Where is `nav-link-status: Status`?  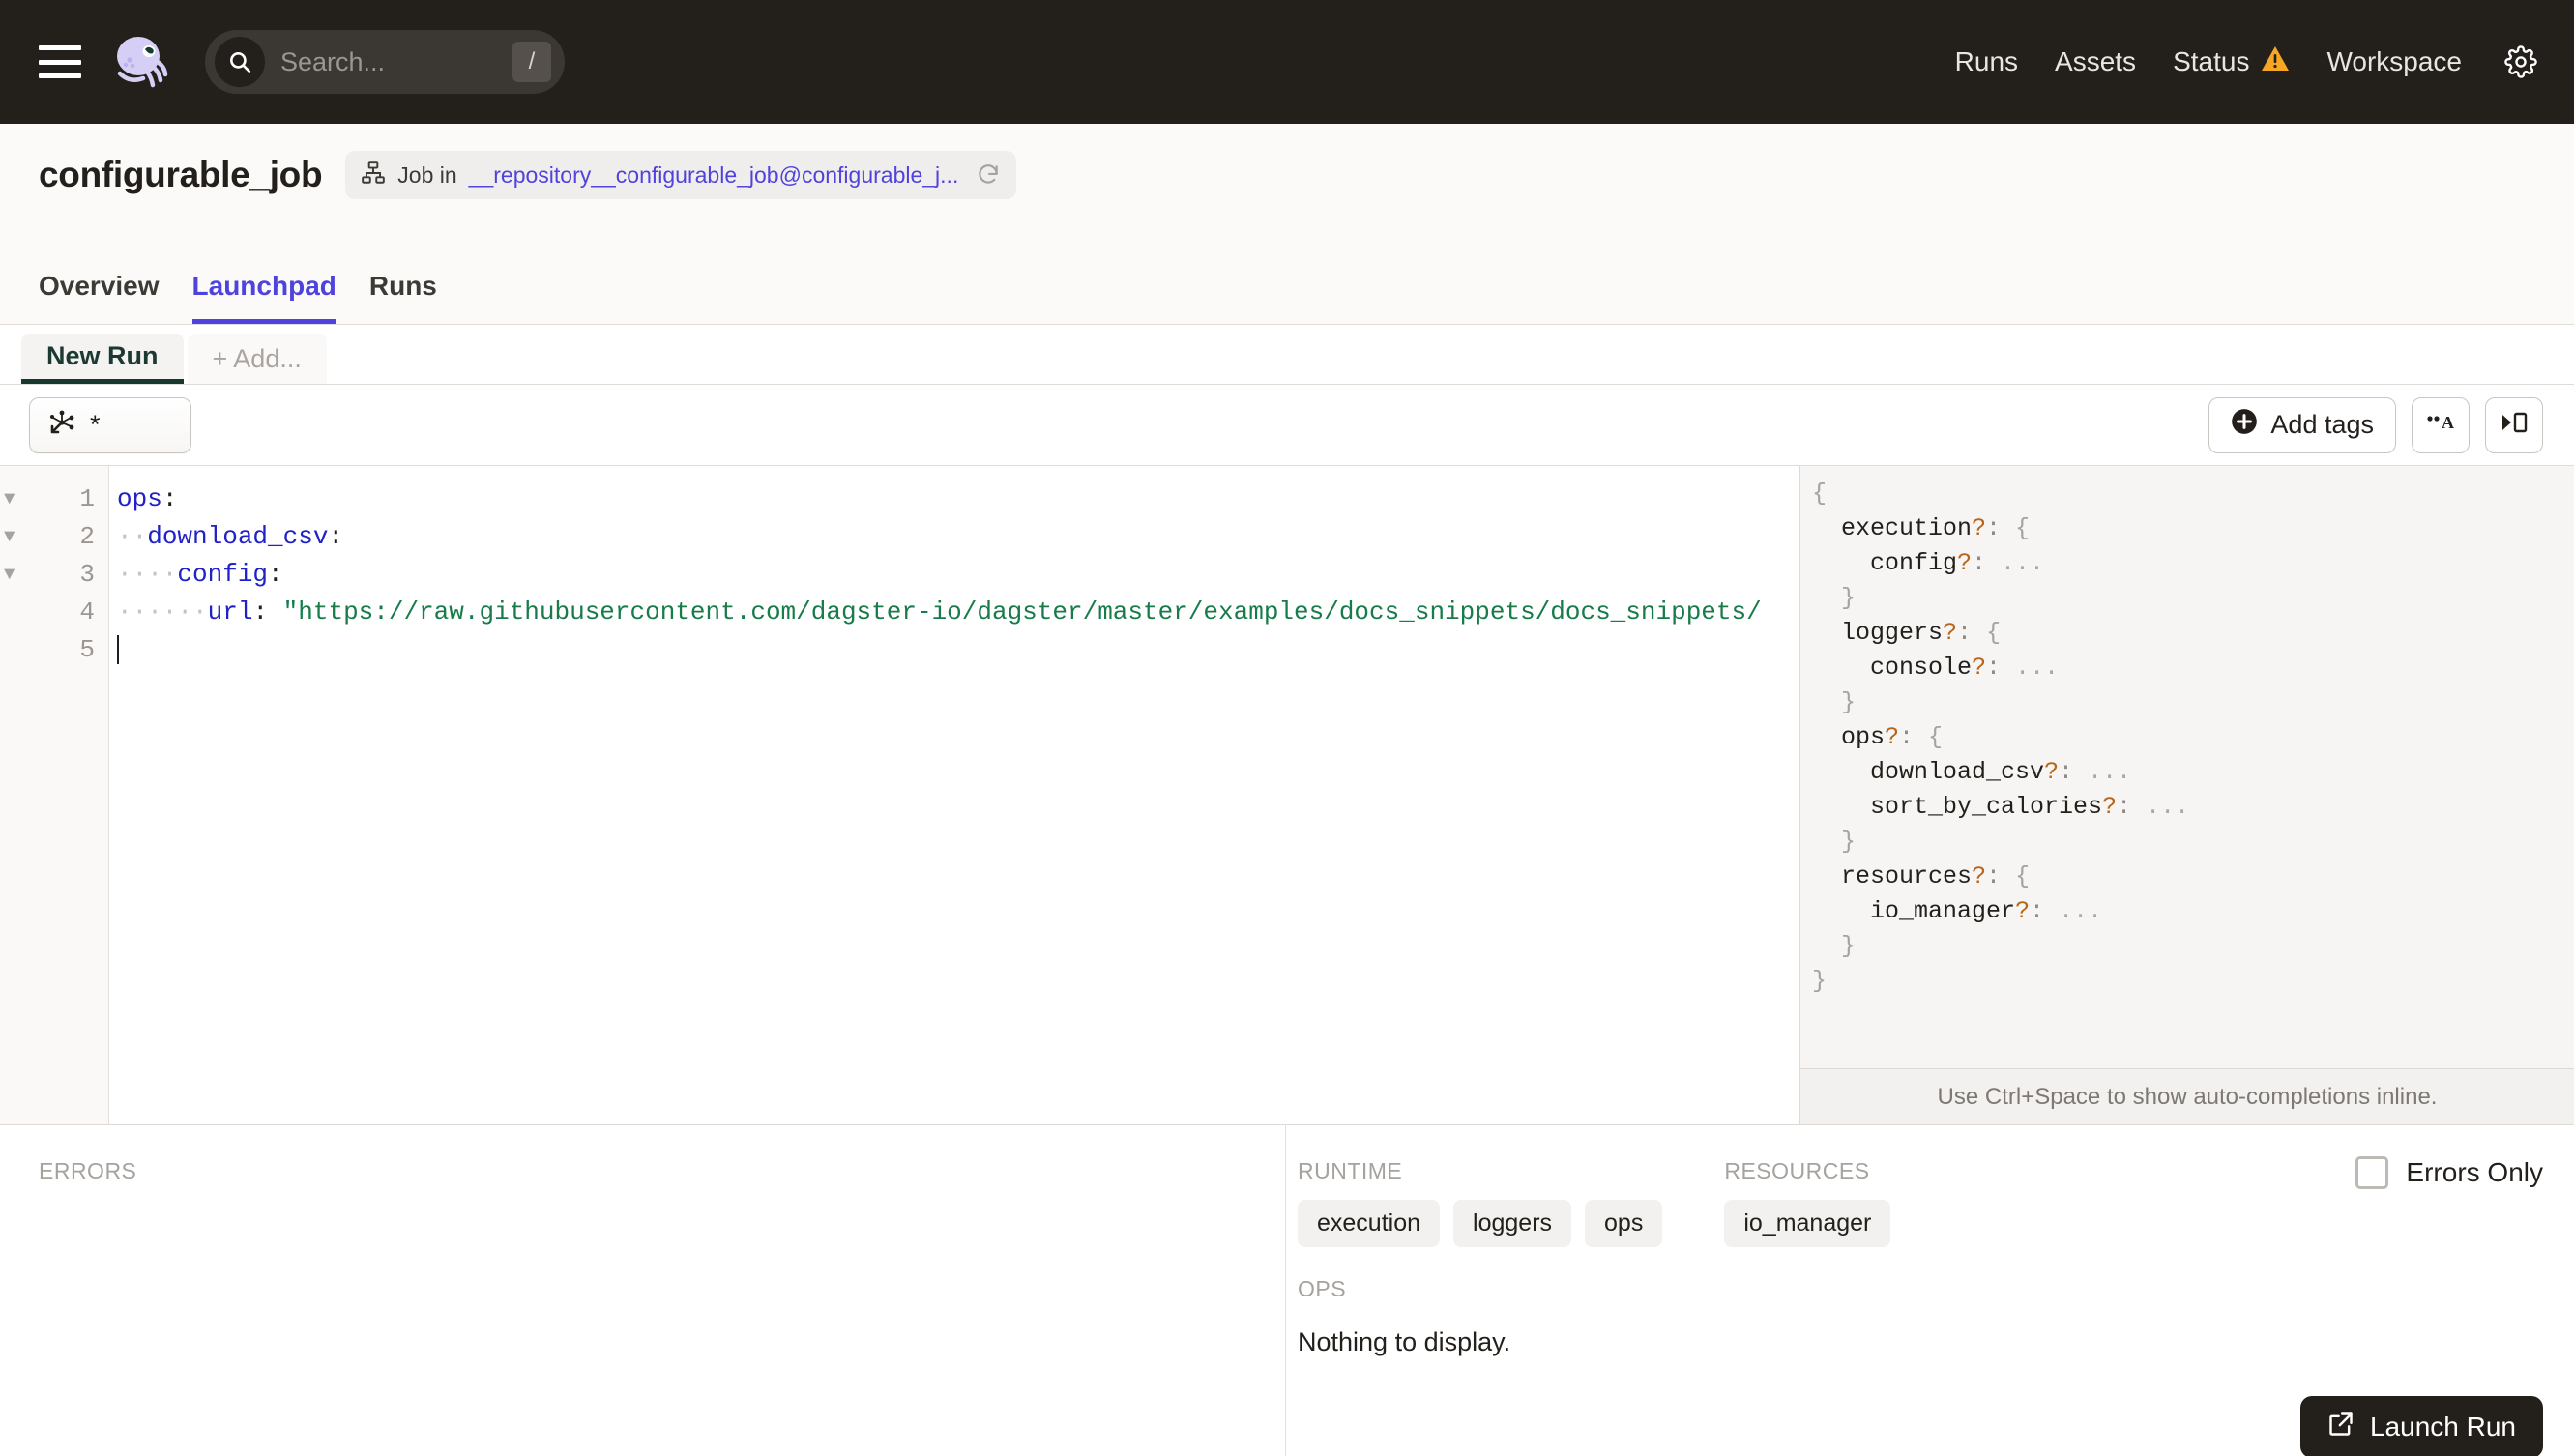
nav-link-status: Status is located at coordinates (2232, 62).